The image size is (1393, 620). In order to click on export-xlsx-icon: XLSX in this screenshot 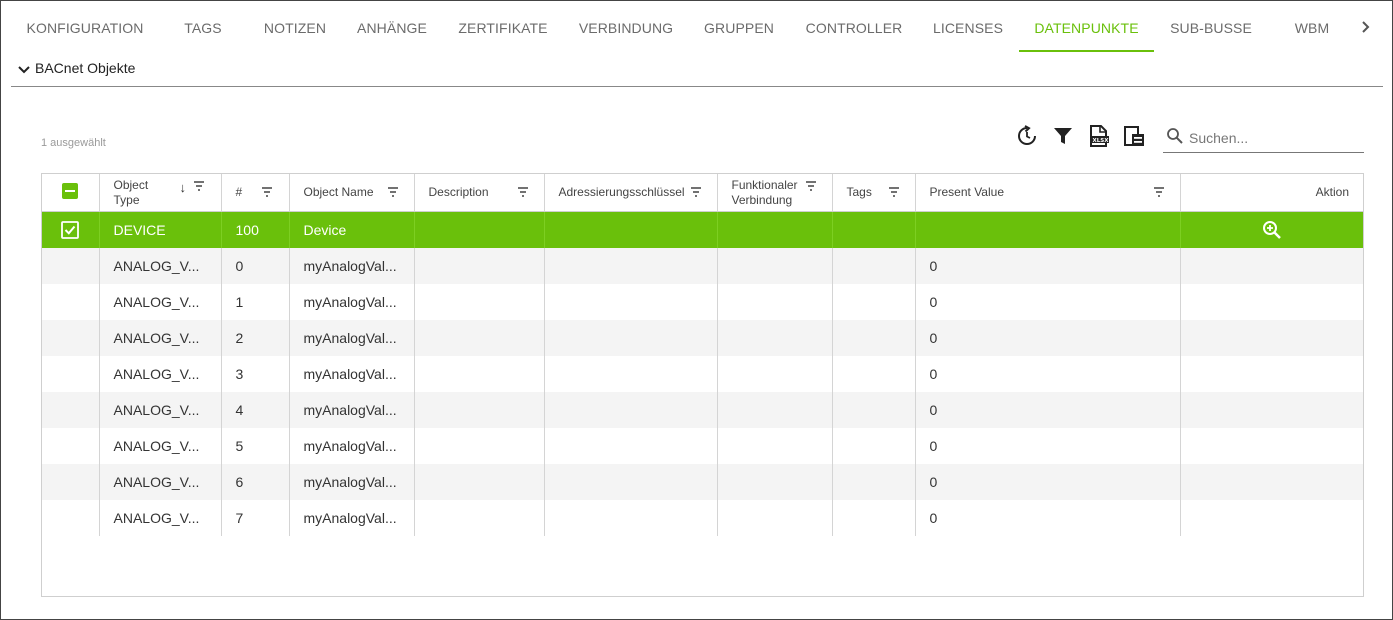, I will do `click(1099, 136)`.